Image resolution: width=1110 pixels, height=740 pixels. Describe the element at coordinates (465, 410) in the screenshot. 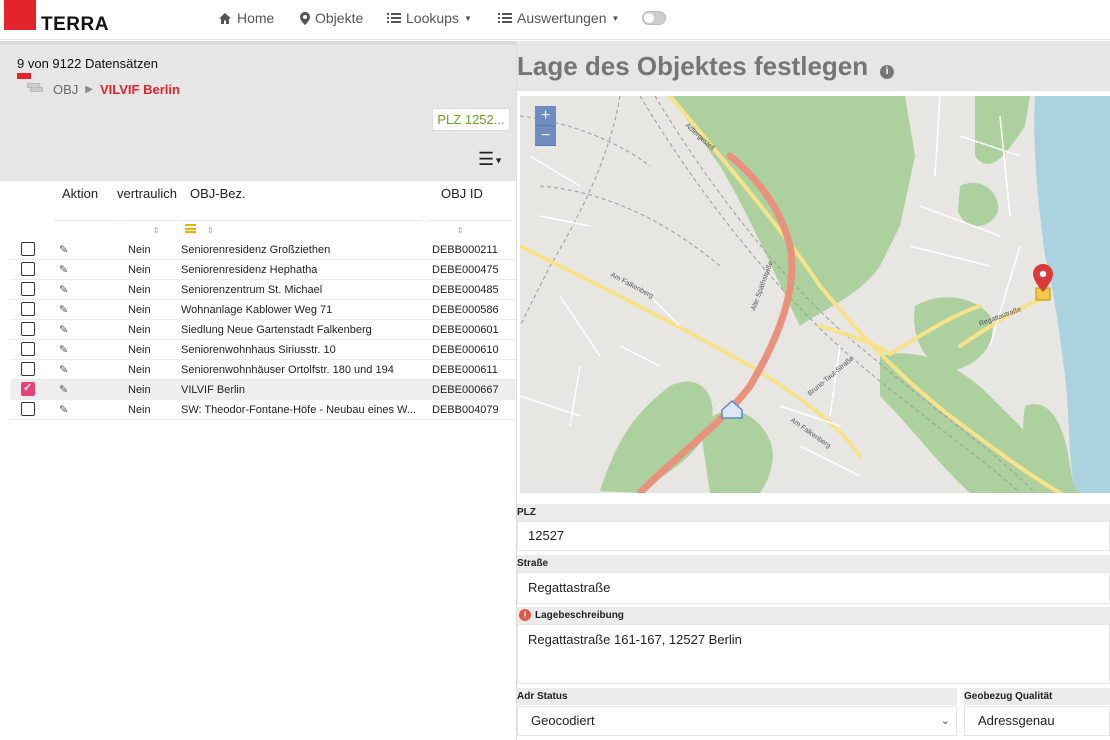

I see `cell-obj-id: DEBB004079` at that location.